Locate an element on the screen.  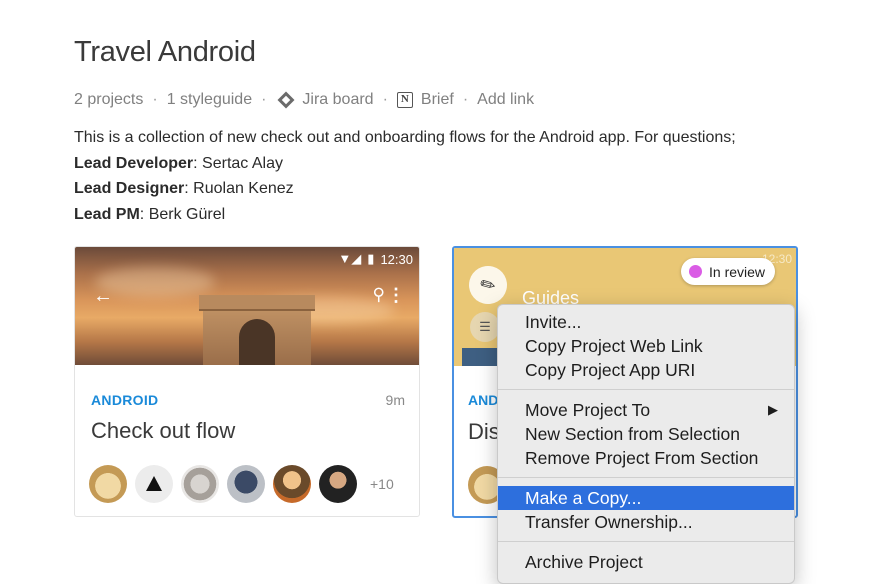
menu-item-move-project: Move Project To ▶ is located at coordinates (646, 410).